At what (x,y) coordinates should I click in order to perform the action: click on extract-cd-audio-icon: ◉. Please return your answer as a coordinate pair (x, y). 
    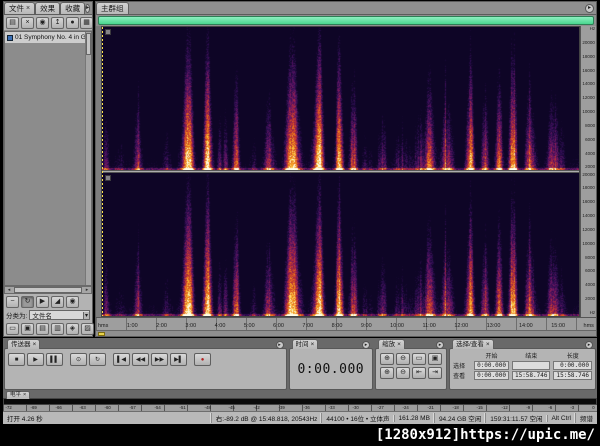
    Looking at the image, I should click on (42, 22).